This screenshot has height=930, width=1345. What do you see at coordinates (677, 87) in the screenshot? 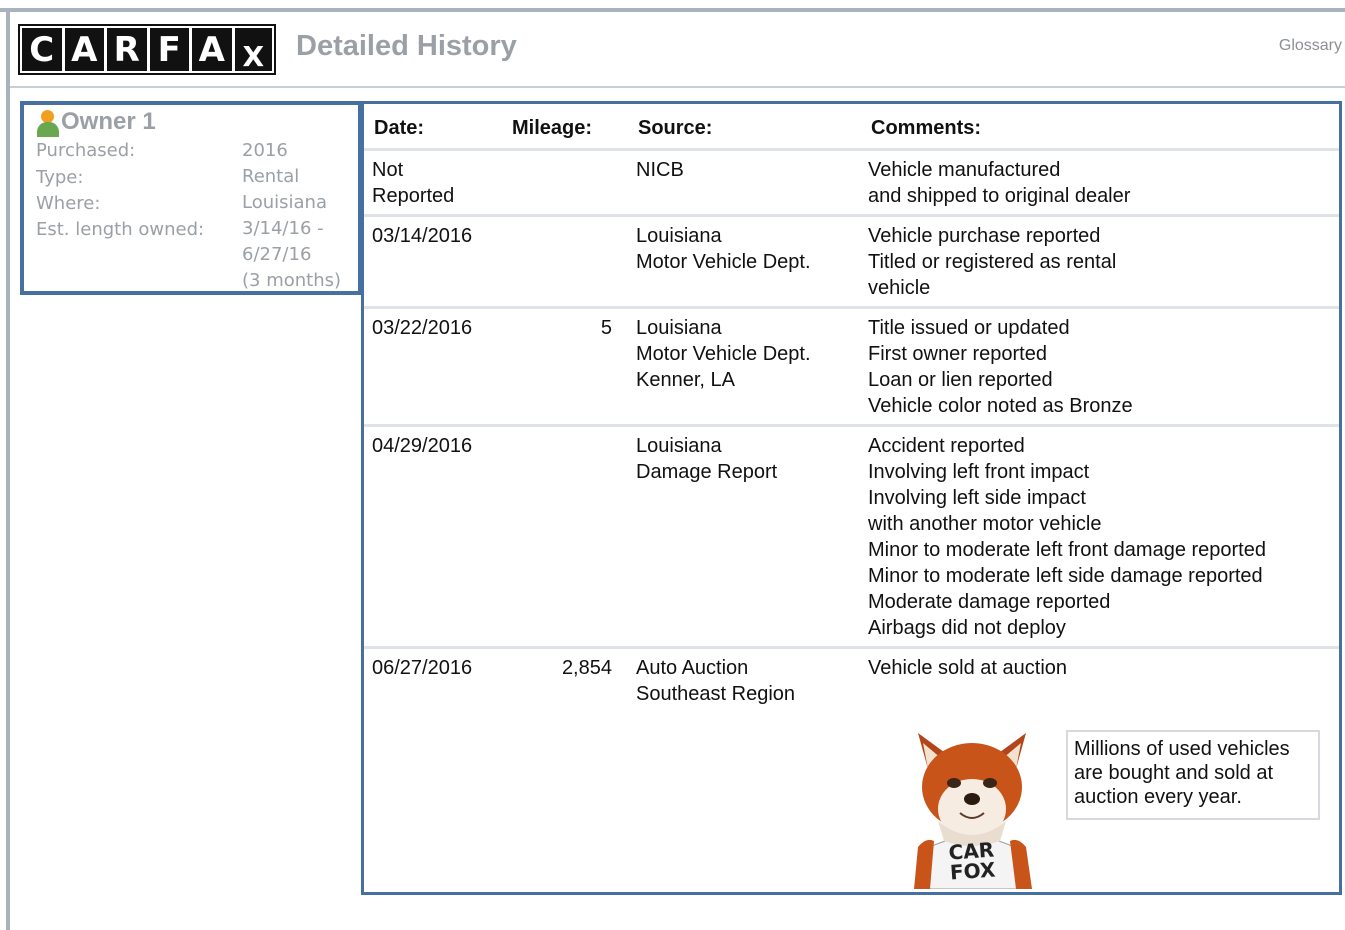
I see `header-divider` at bounding box center [677, 87].